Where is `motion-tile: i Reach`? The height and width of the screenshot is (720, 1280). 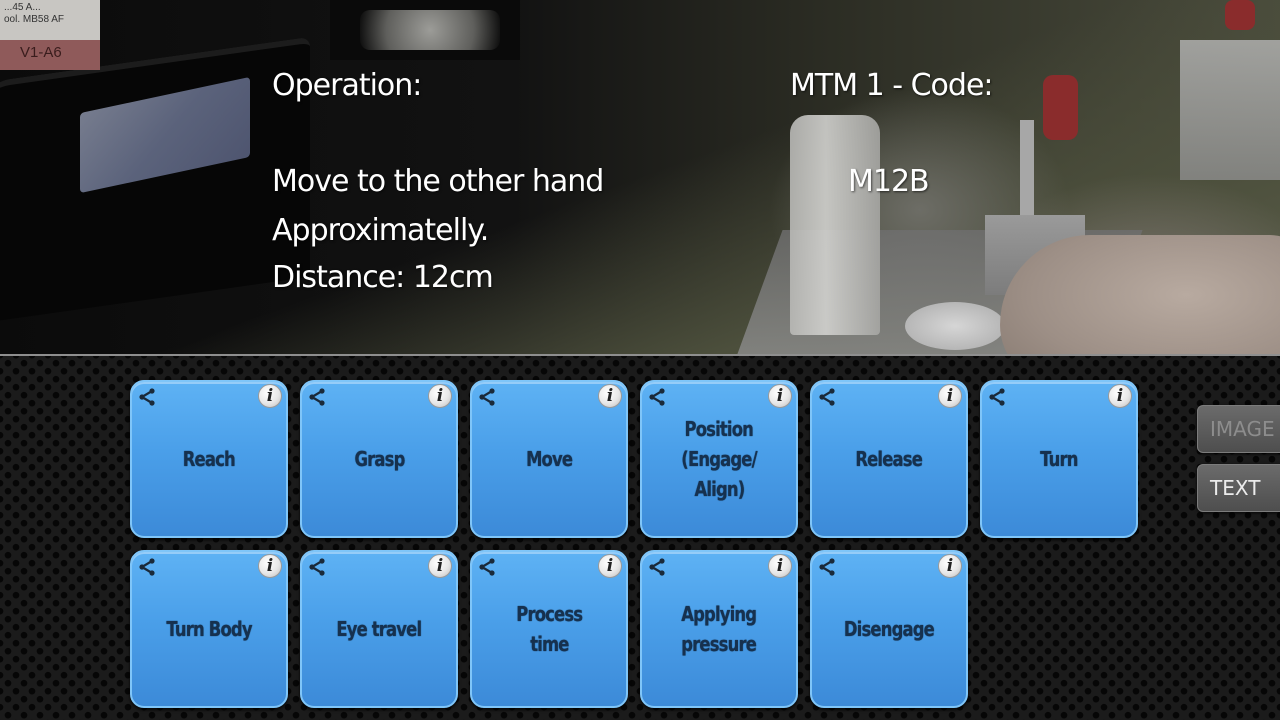
motion-tile: i Reach is located at coordinates (209, 459).